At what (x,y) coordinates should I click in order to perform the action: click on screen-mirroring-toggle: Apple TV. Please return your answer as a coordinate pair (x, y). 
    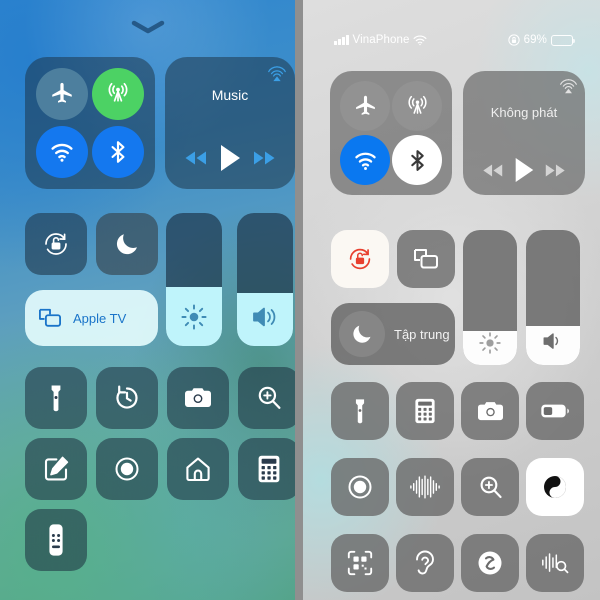
    Looking at the image, I should click on (91, 318).